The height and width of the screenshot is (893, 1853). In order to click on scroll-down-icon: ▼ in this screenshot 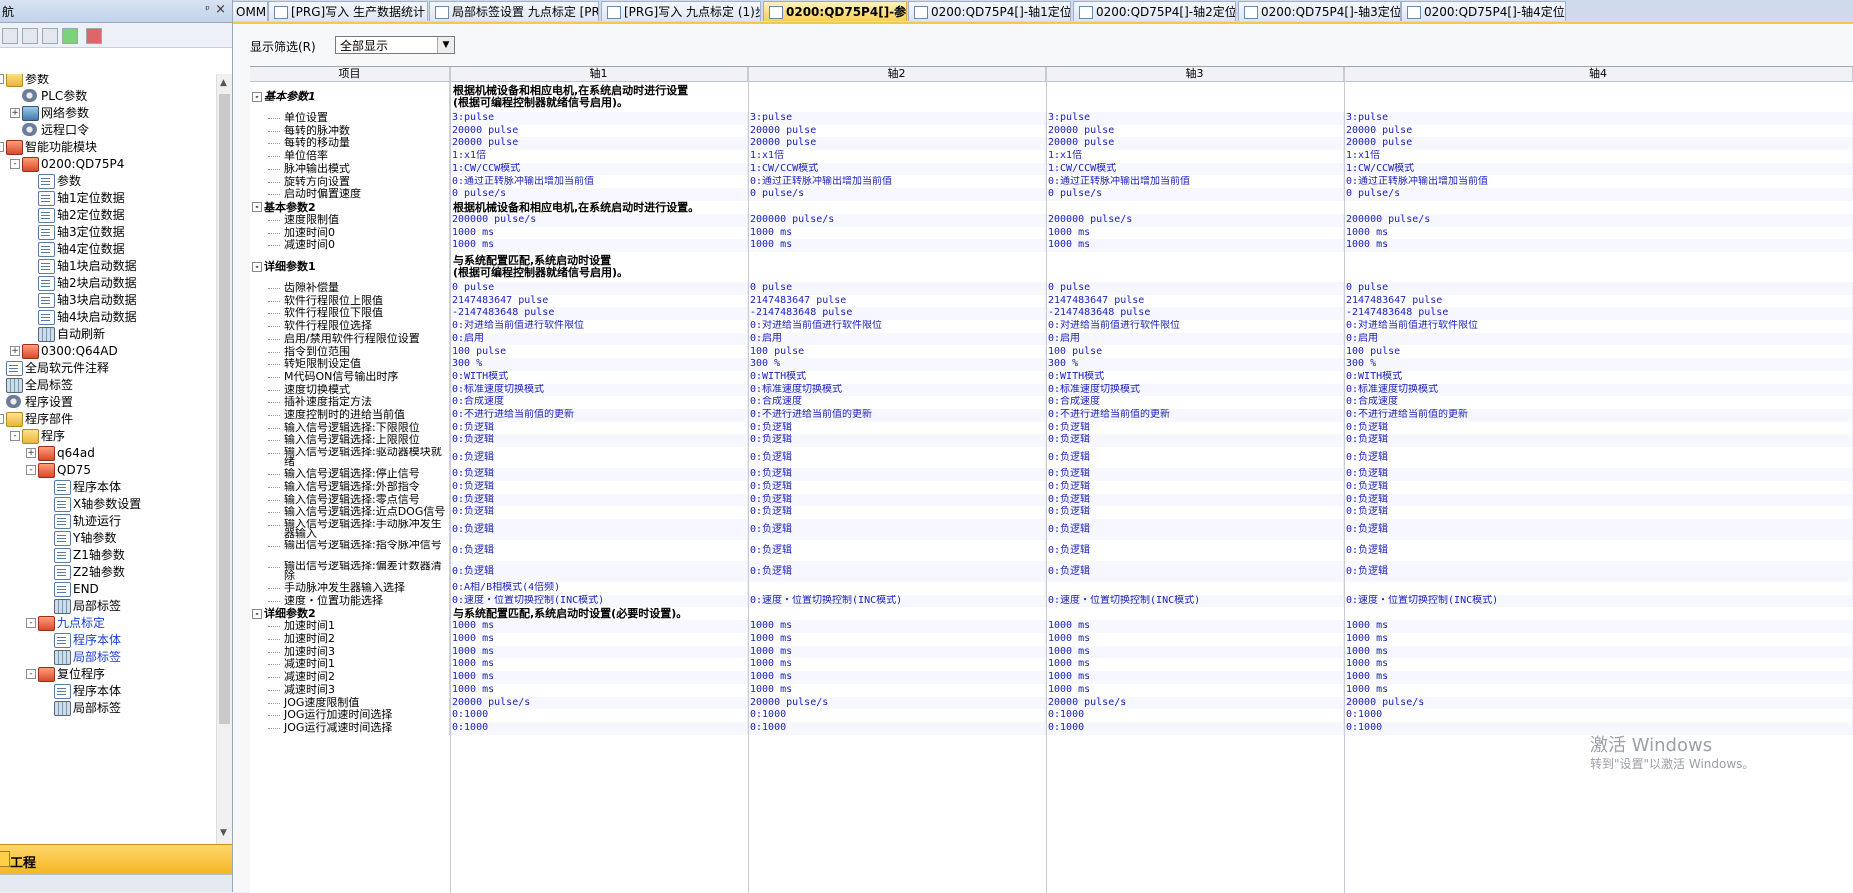, I will do `click(223, 833)`.